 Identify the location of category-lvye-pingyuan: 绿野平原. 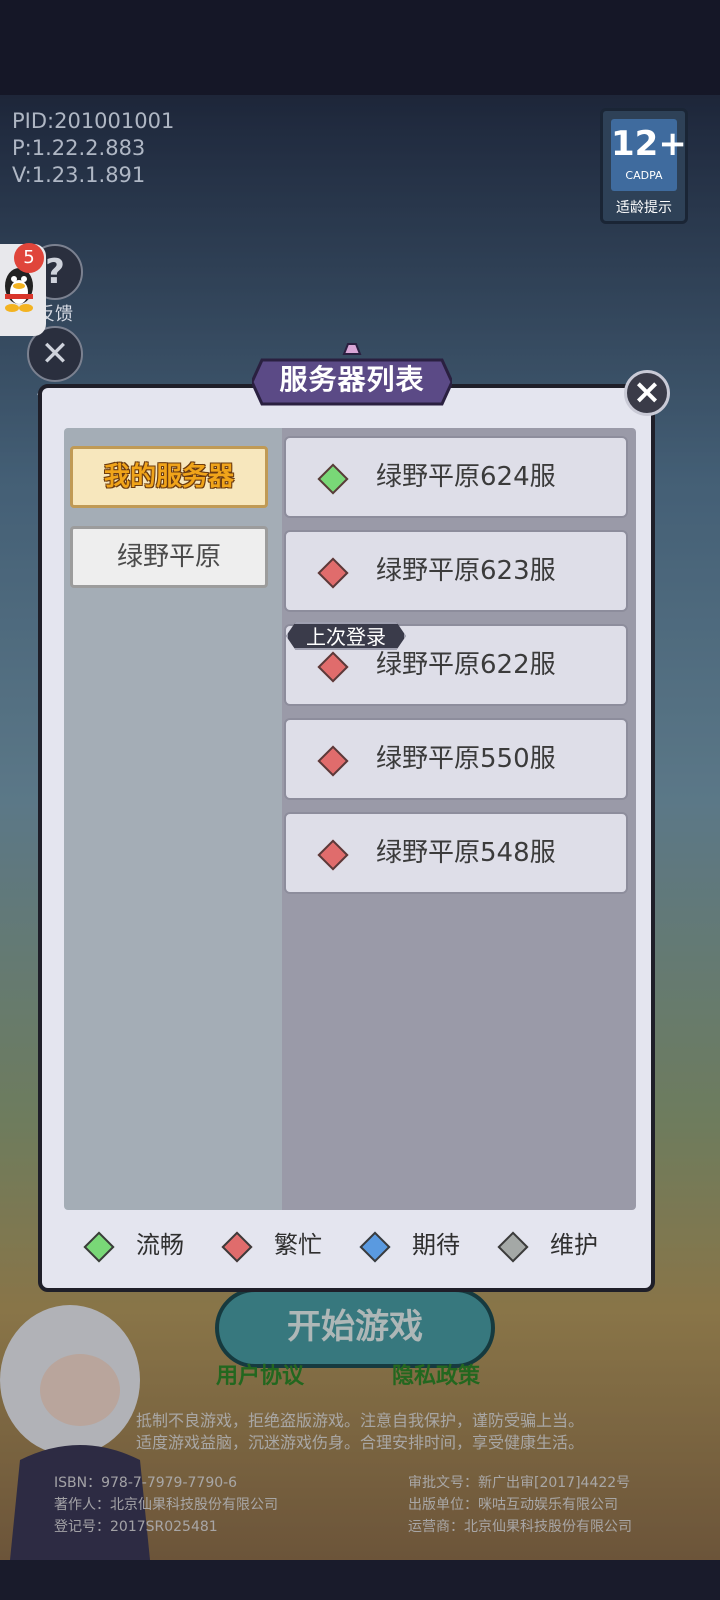
(169, 557).